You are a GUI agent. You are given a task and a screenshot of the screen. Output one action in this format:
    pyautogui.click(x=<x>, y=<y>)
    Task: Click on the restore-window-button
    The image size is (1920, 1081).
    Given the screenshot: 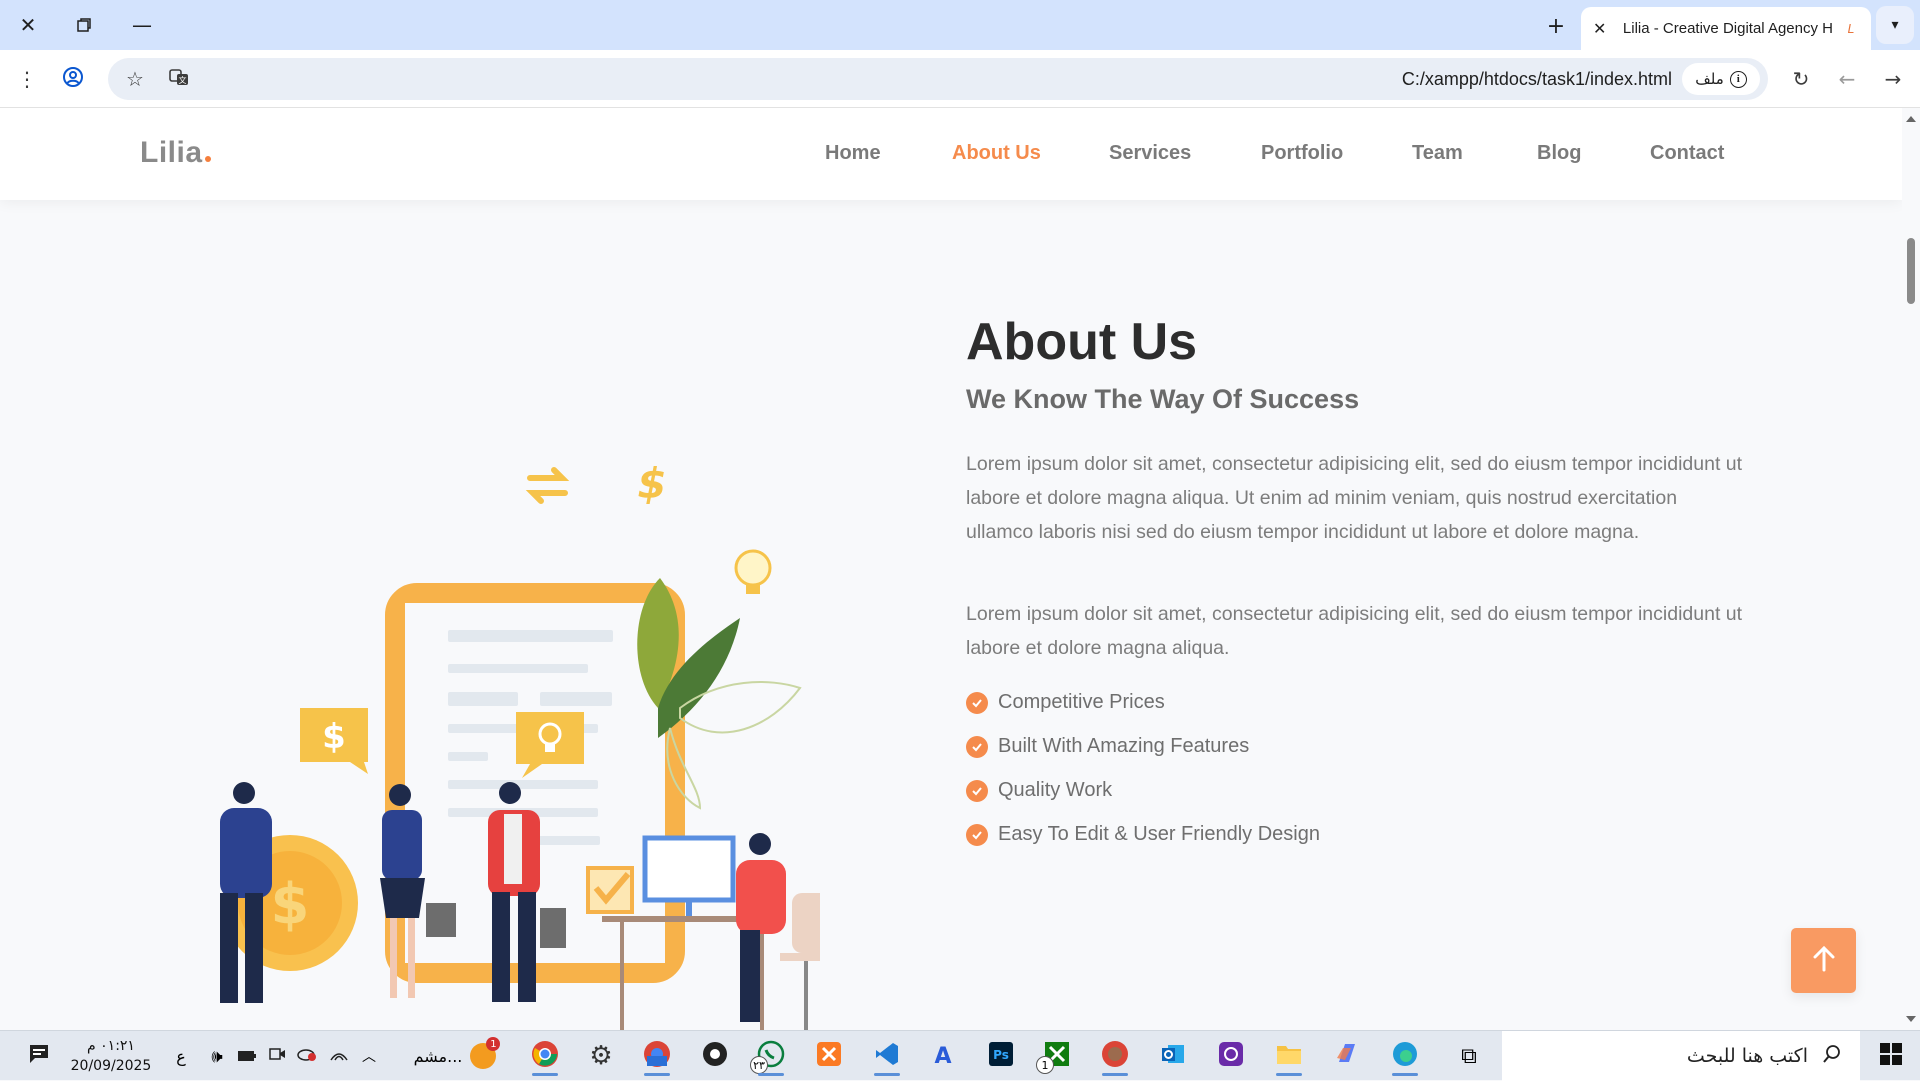 What is the action you would take?
    pyautogui.click(x=84, y=25)
    